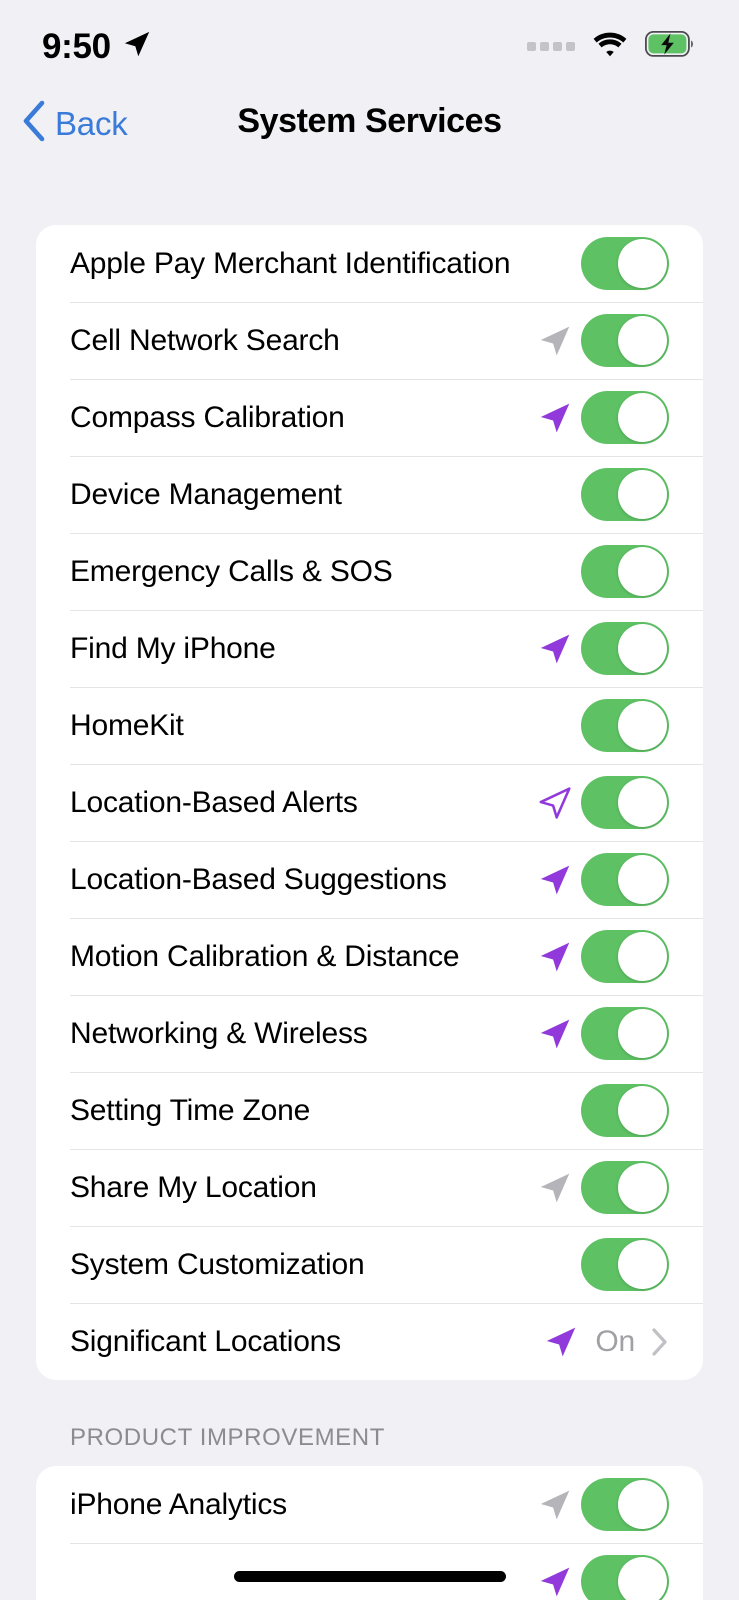 The height and width of the screenshot is (1600, 739). What do you see at coordinates (290, 263) in the screenshot?
I see `row-label: Apple Pay Merchant Identification` at bounding box center [290, 263].